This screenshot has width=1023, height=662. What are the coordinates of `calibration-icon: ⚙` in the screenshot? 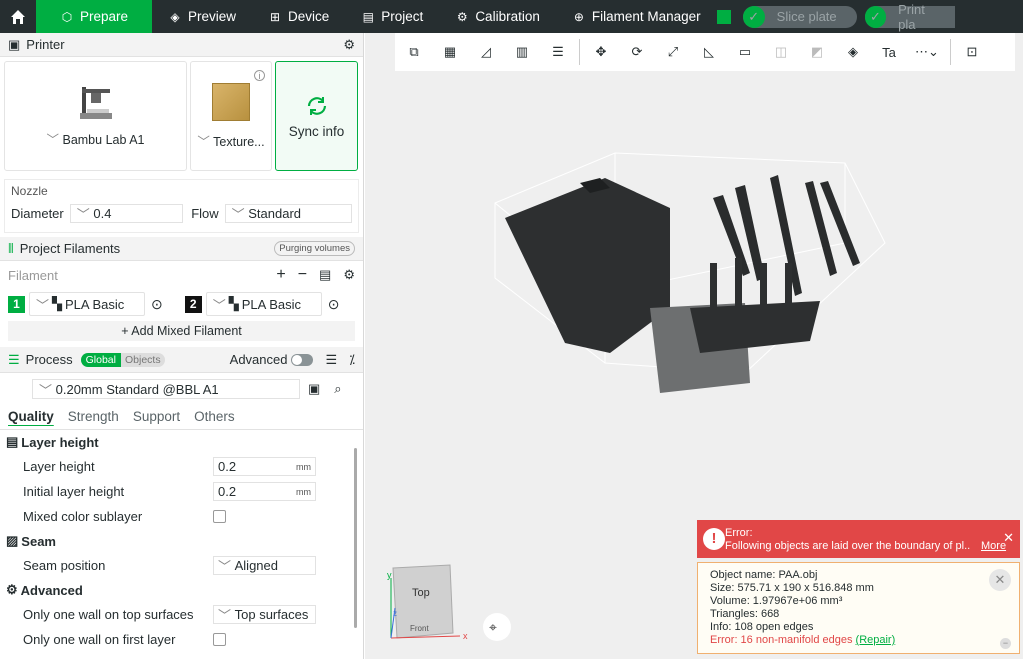 It's located at (462, 16).